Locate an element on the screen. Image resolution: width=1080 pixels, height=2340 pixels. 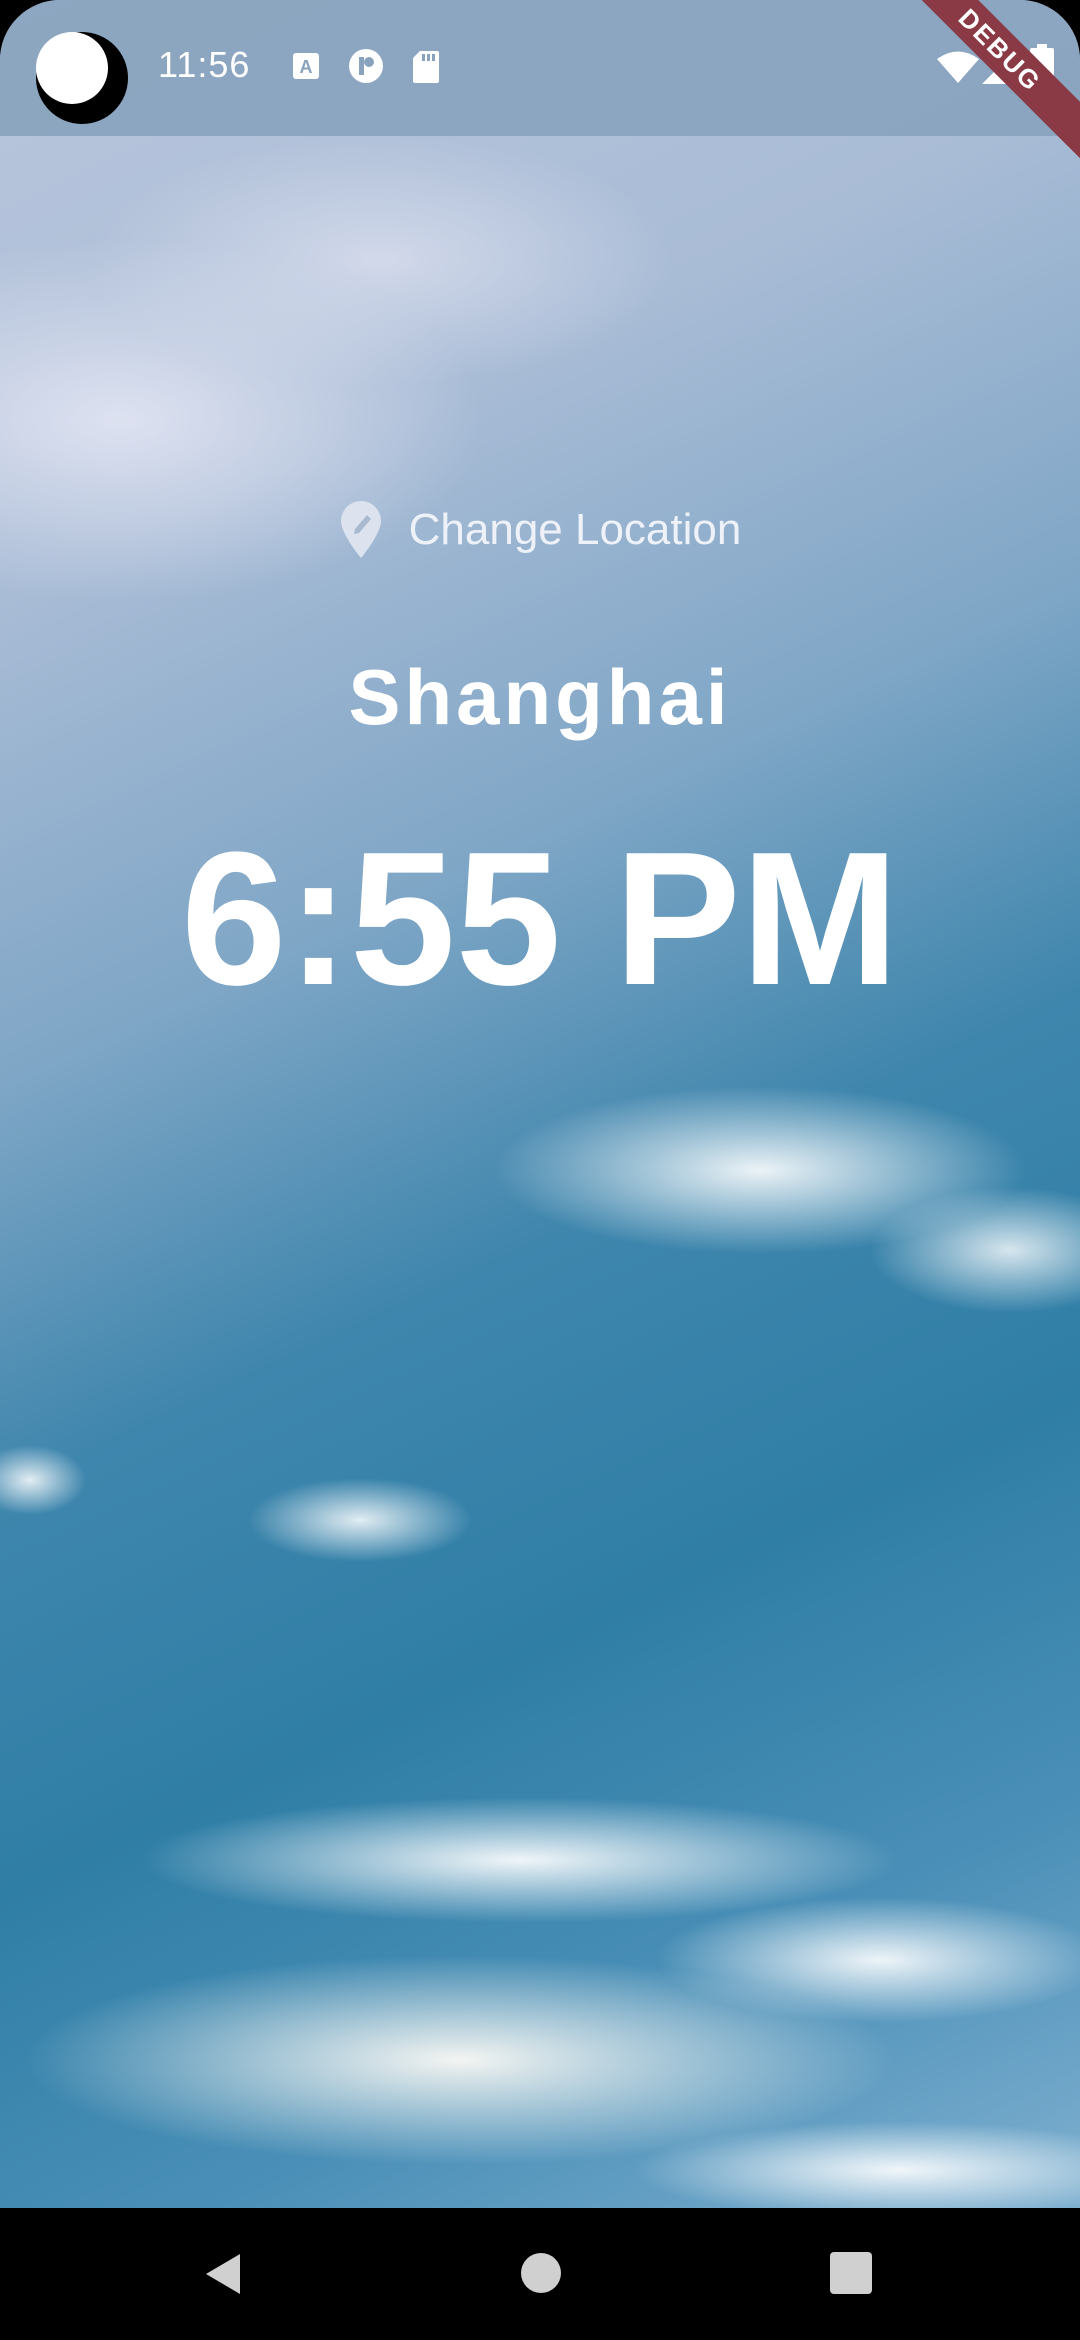
city-name: Shanghai is located at coordinates (540, 697).